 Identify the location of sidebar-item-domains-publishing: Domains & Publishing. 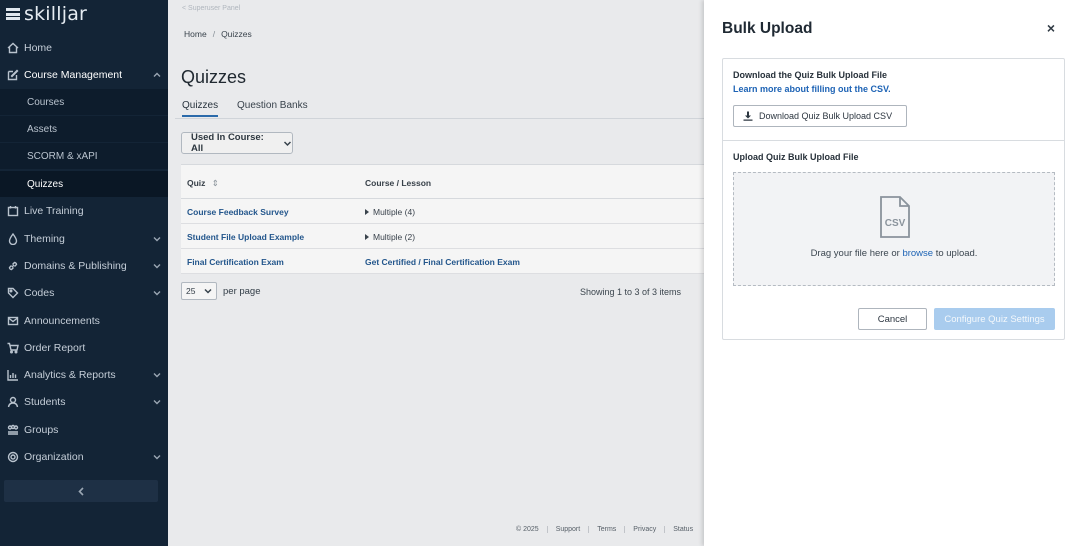
(84, 266).